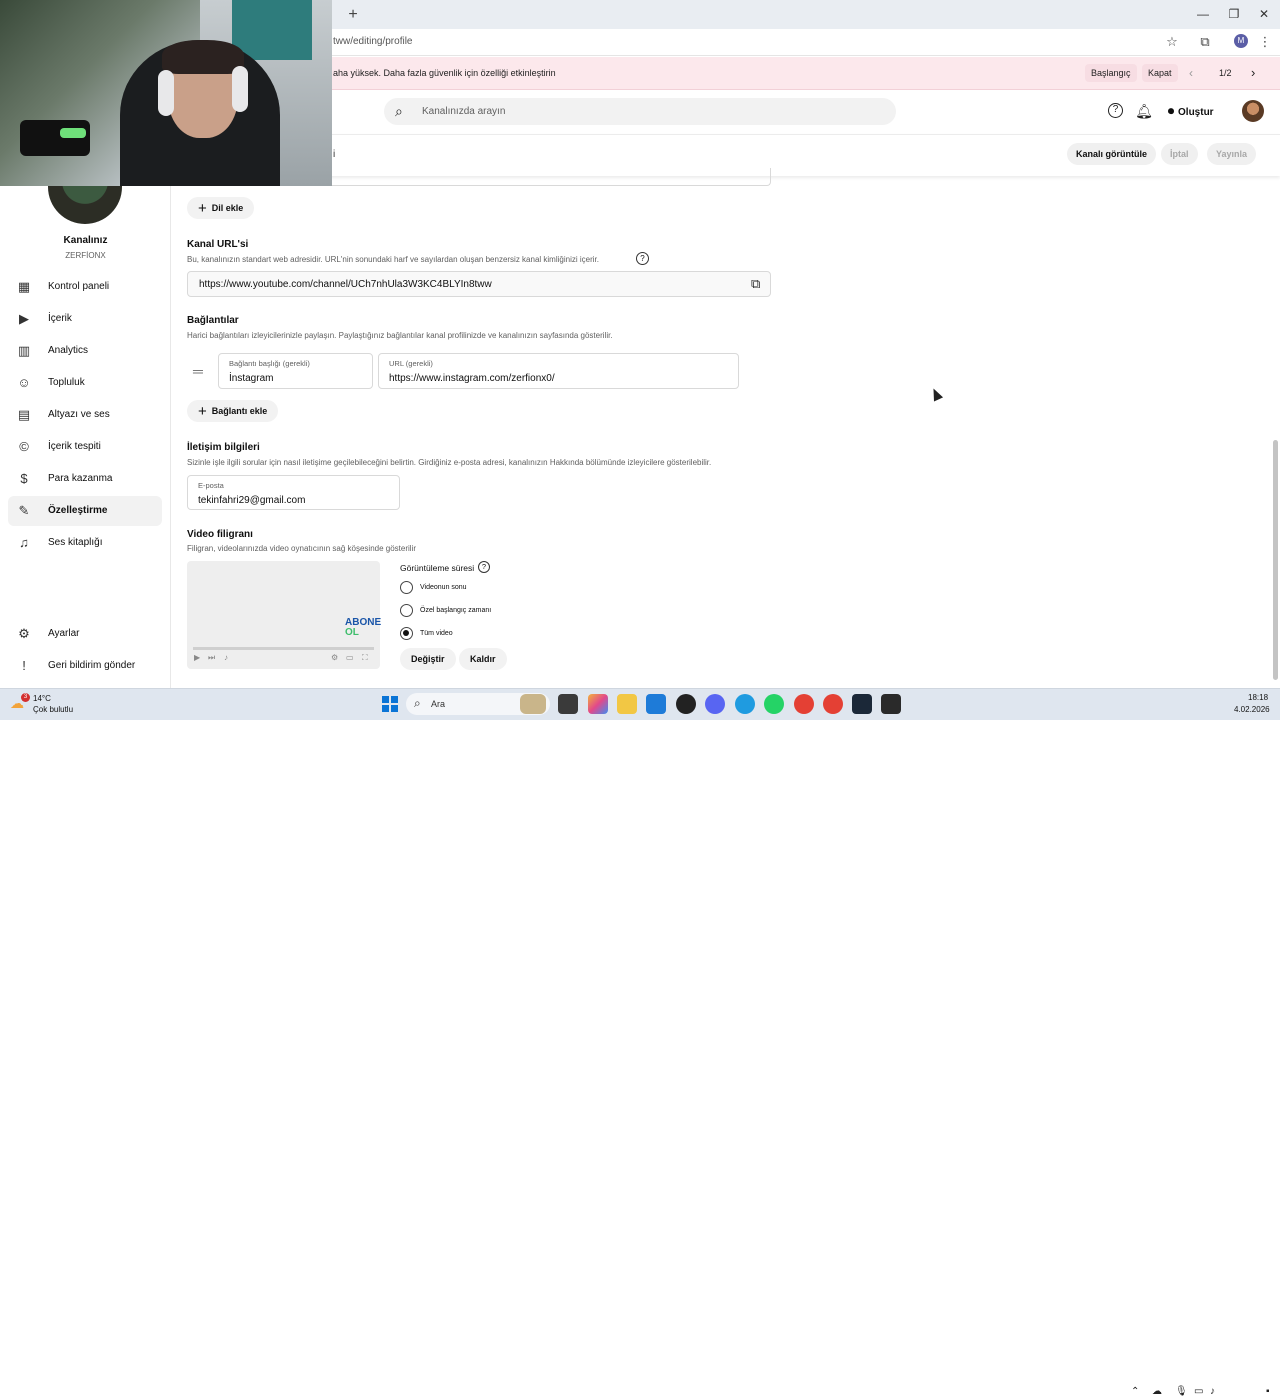 The width and height of the screenshot is (1280, 1397). I want to click on chevron-left-icon: ‹, so click(1191, 73).